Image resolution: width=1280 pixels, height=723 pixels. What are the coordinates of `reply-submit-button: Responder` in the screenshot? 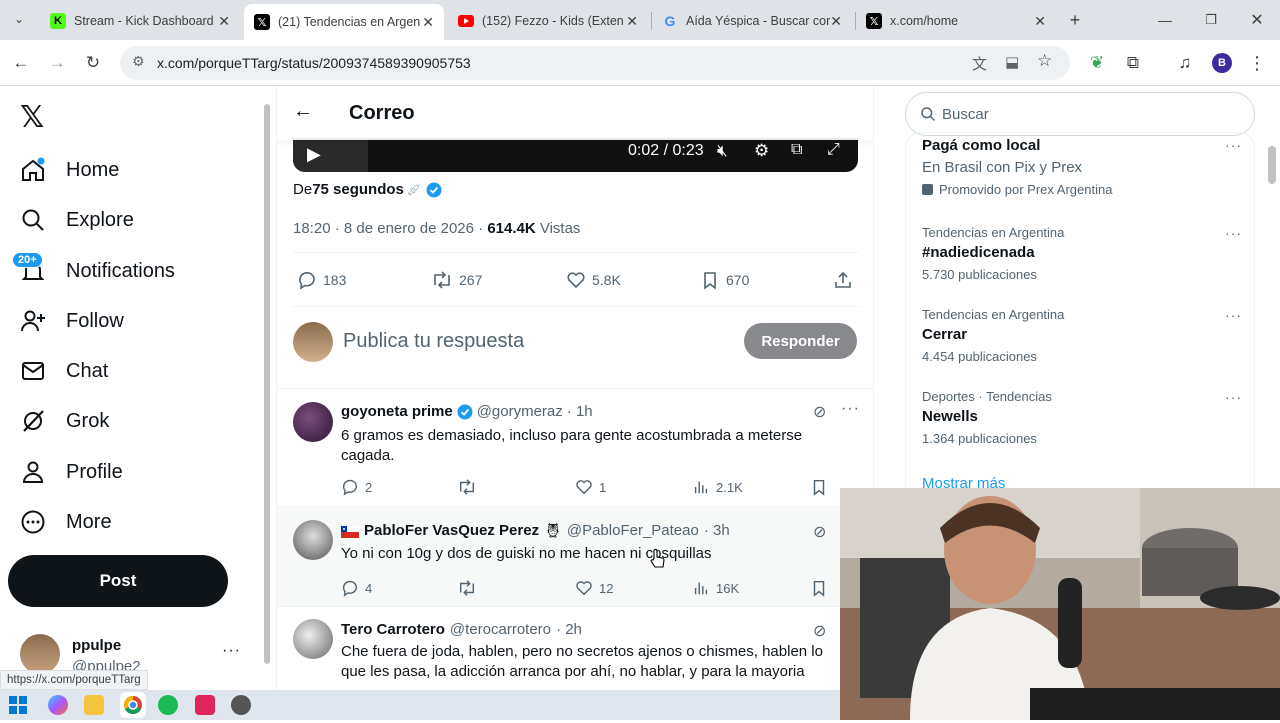 It's located at (800, 341).